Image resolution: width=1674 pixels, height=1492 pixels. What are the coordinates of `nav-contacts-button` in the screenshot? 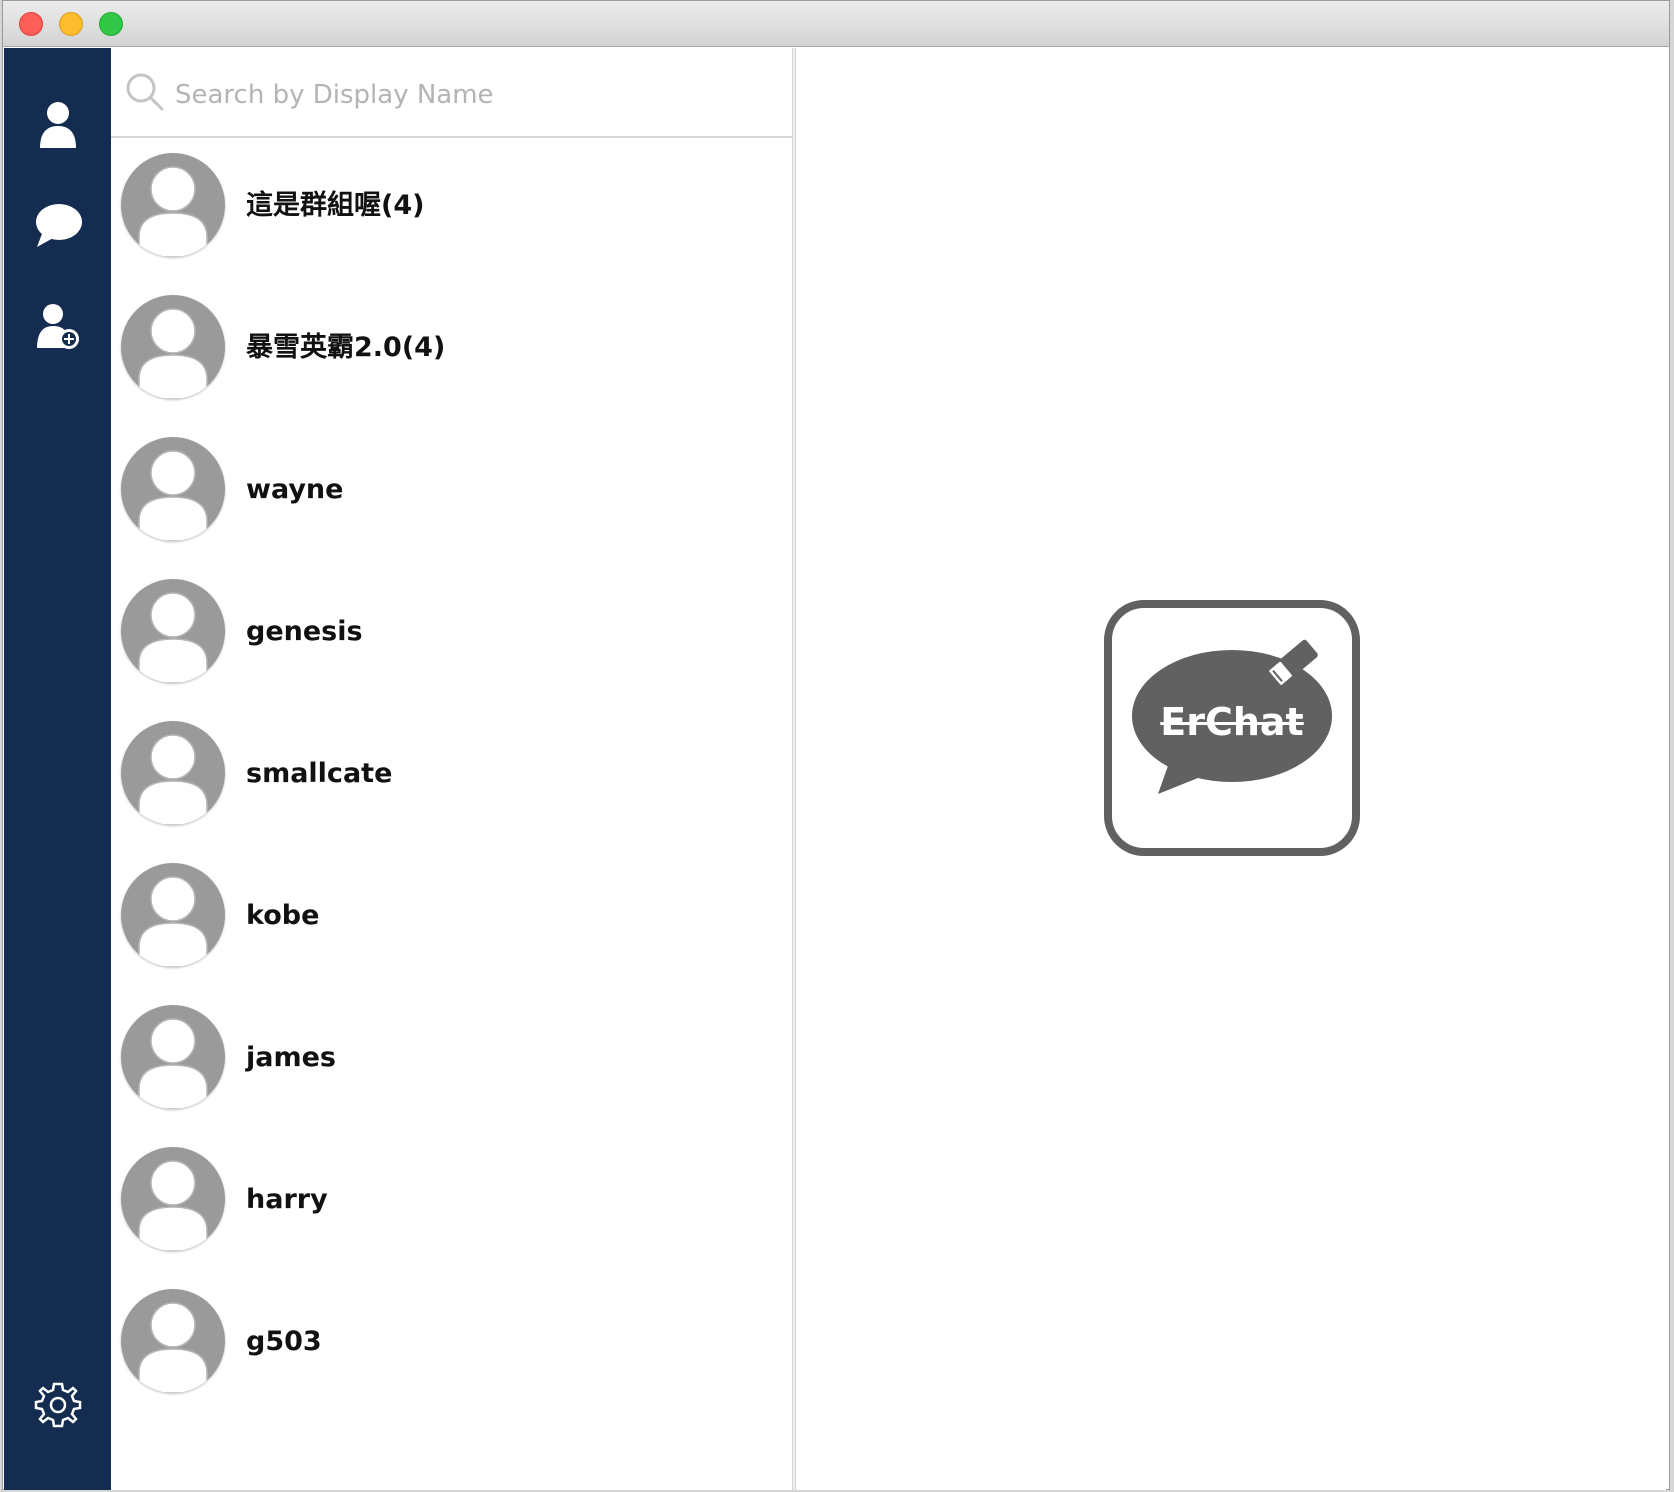 It's located at (57, 125).